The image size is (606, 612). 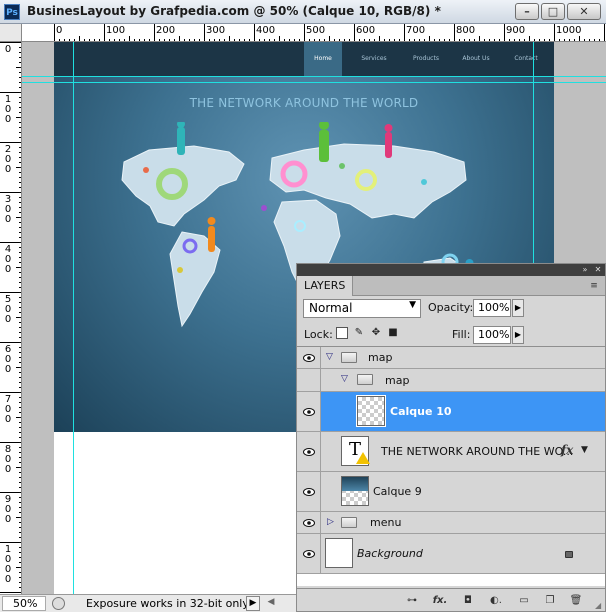 What do you see at coordinates (8, 49) in the screenshot?
I see `ruler-label: 0` at bounding box center [8, 49].